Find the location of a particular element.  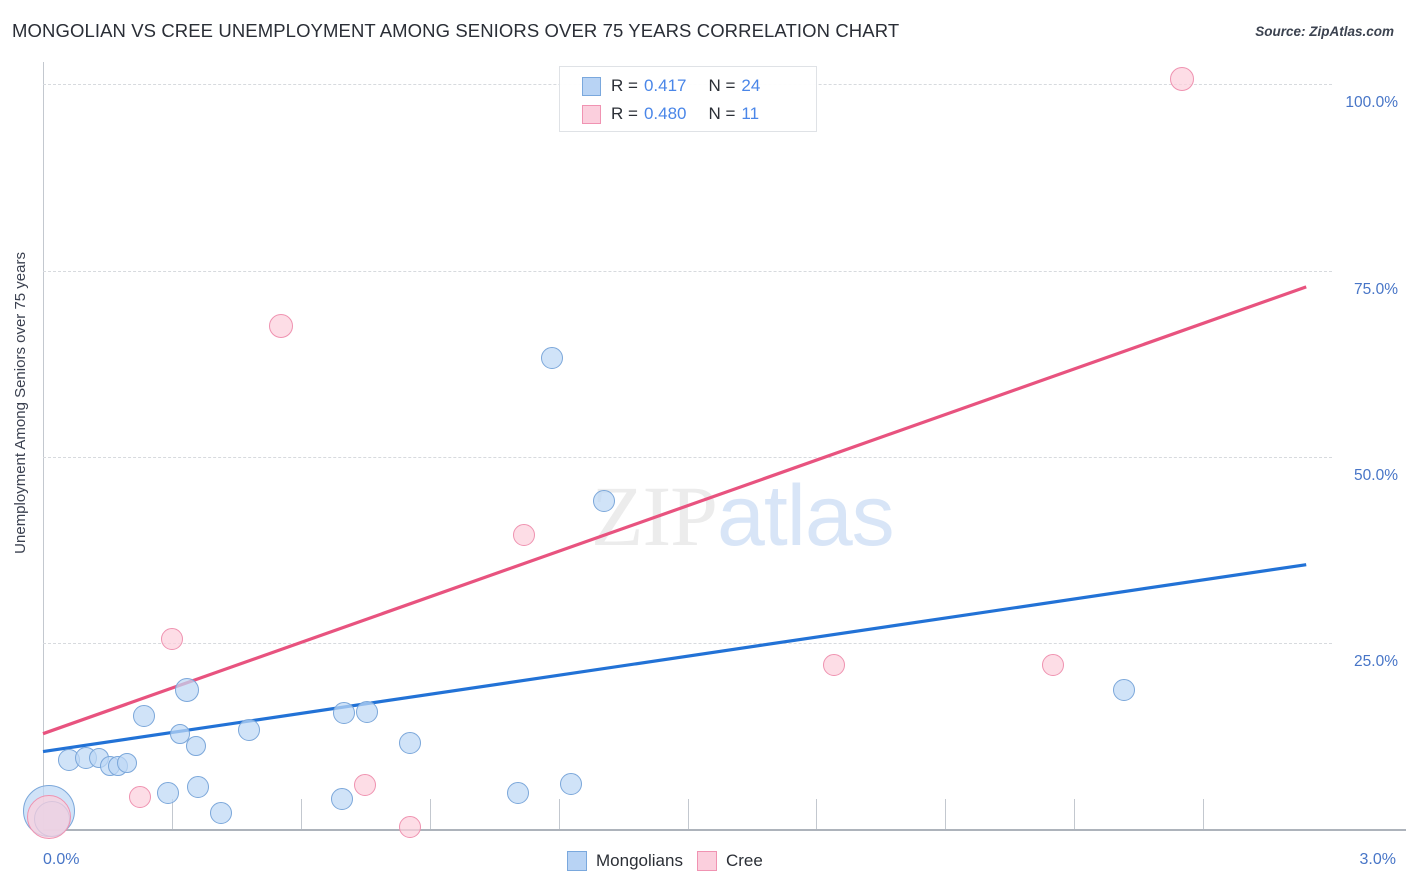

legend-label-cree: Cree is located at coordinates (744, 860).